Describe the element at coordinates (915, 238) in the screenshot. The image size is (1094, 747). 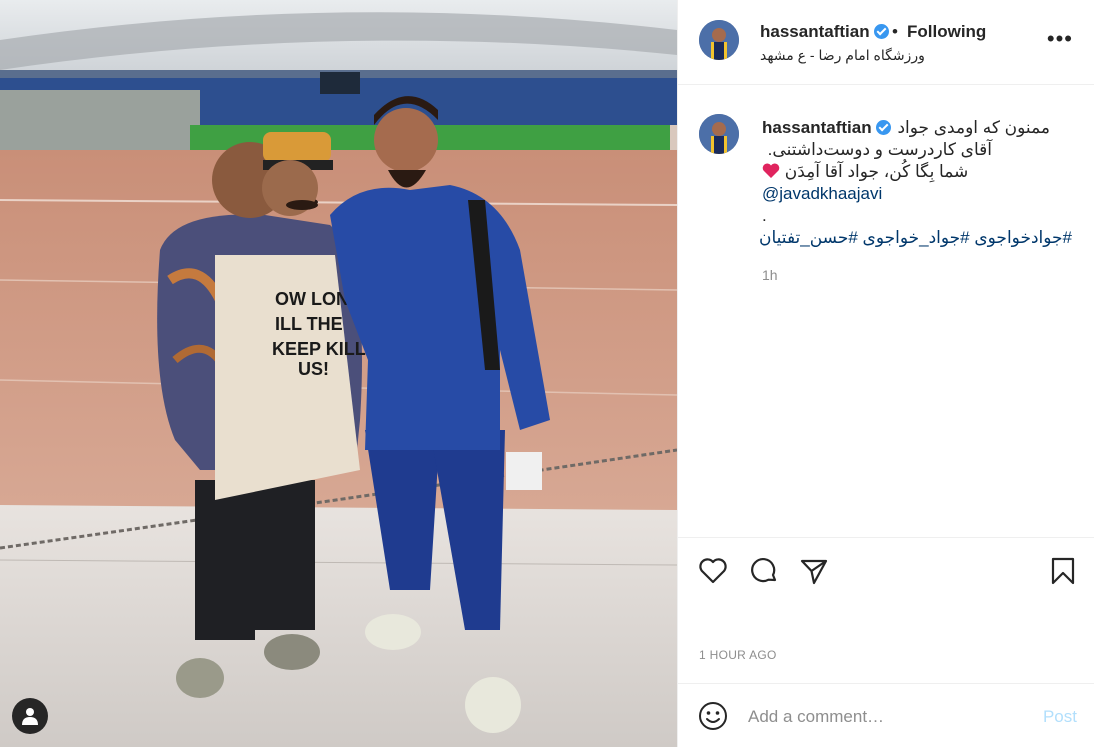
I see `hashtags-link: #جوادخواجوی #جواد_خواجوی #حسن_تفتیان` at that location.